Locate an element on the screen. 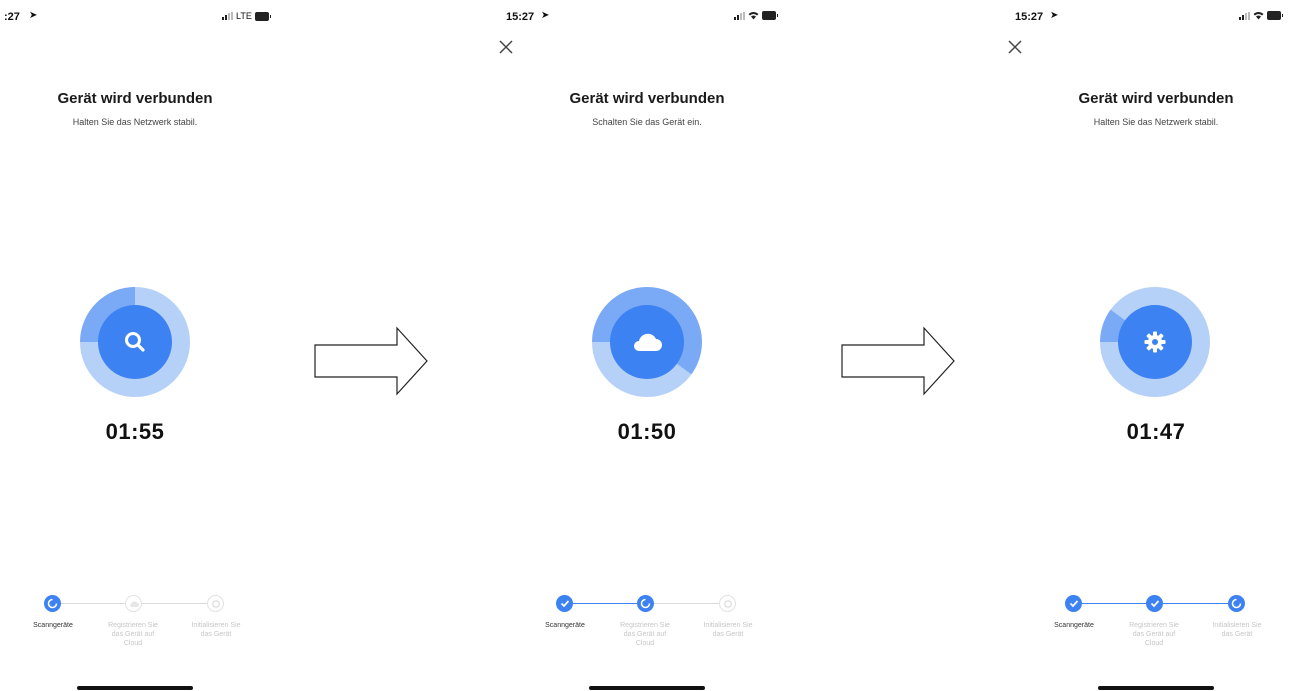  page-subtitle: Schalten Sie das Gerät ein. is located at coordinates (647, 122).